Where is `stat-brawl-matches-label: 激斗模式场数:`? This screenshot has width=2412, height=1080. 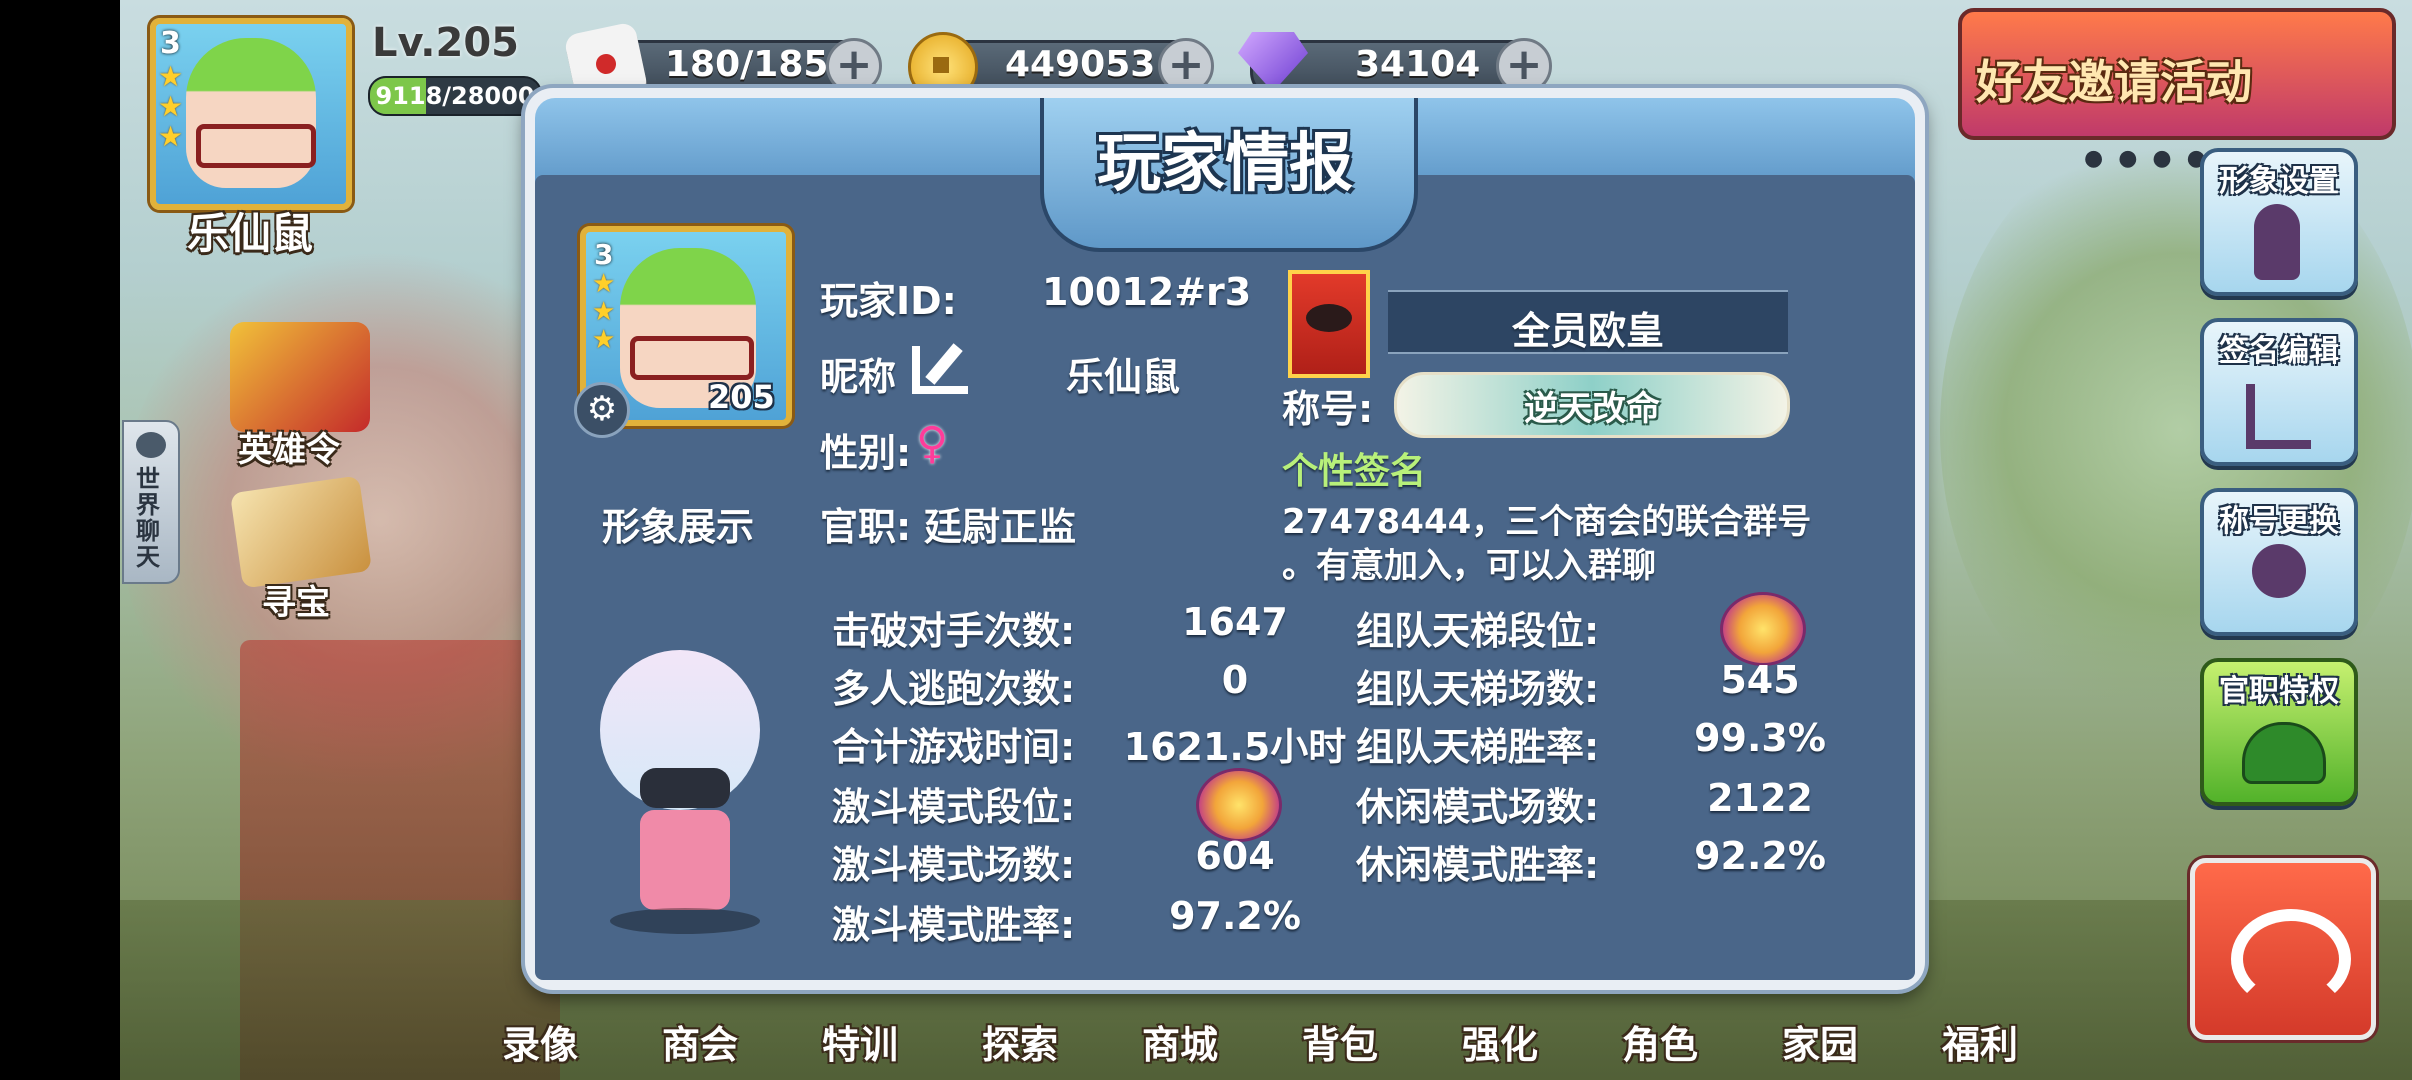 stat-brawl-matches-label: 激斗模式场数: is located at coordinates (954, 865).